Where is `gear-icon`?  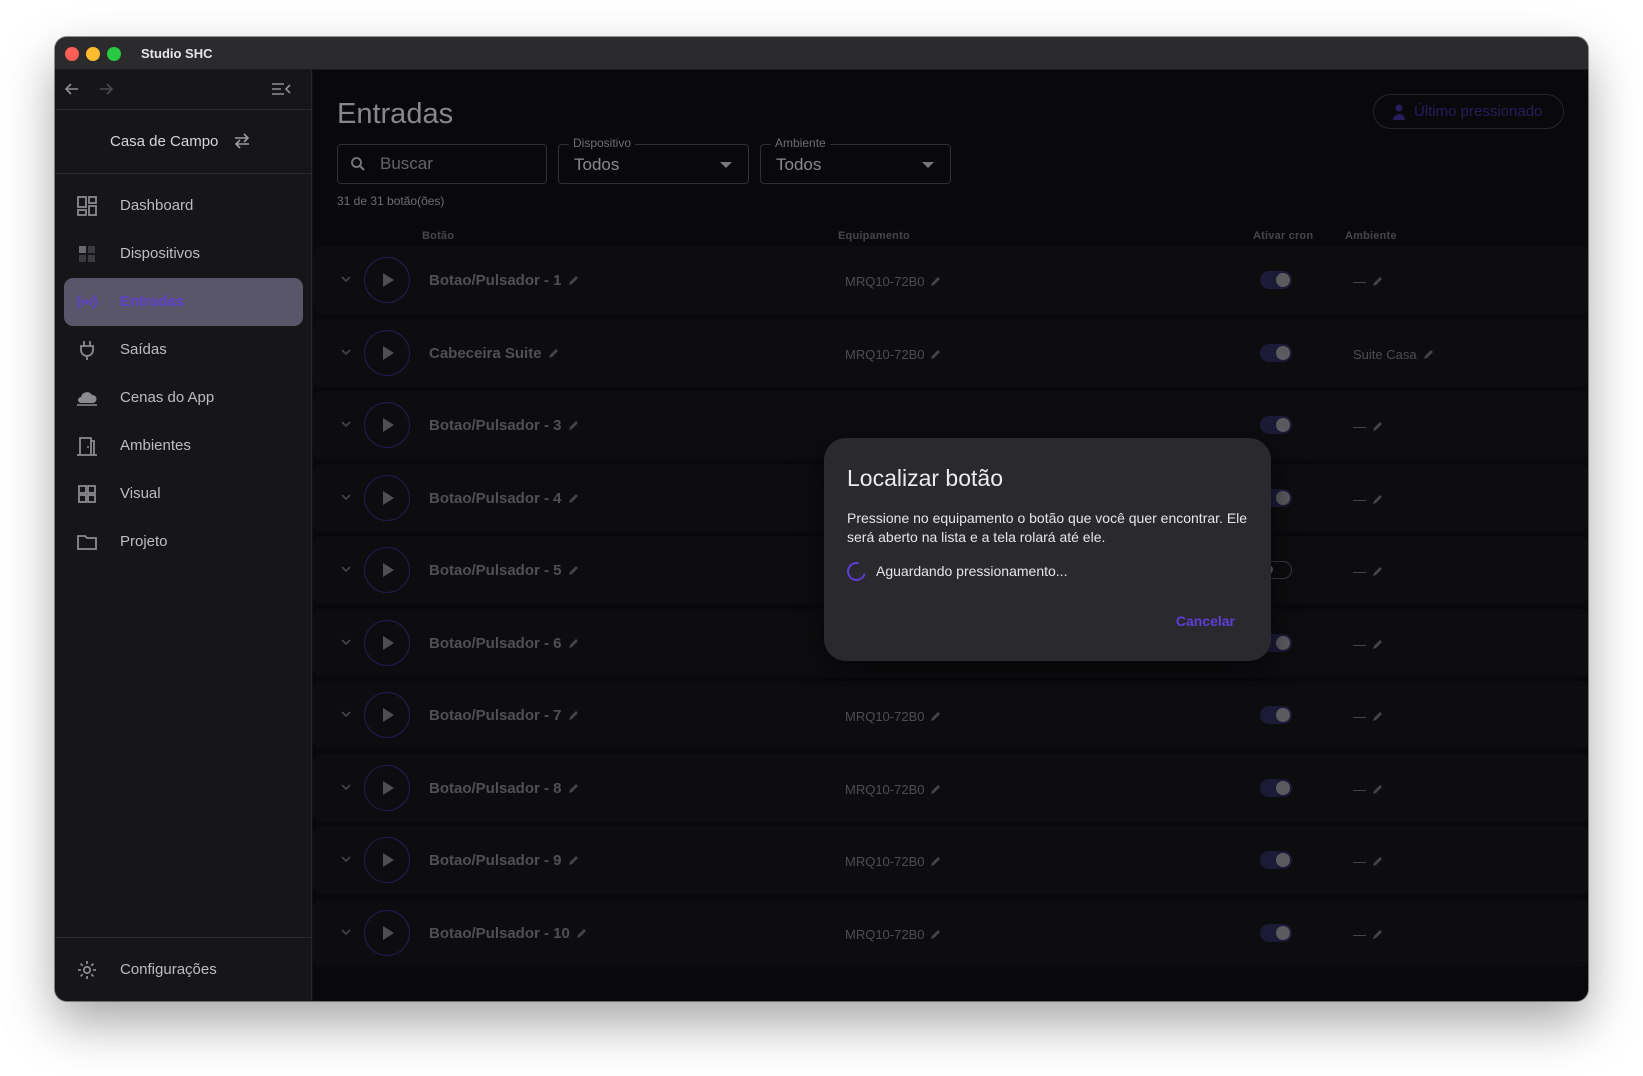 gear-icon is located at coordinates (87, 970).